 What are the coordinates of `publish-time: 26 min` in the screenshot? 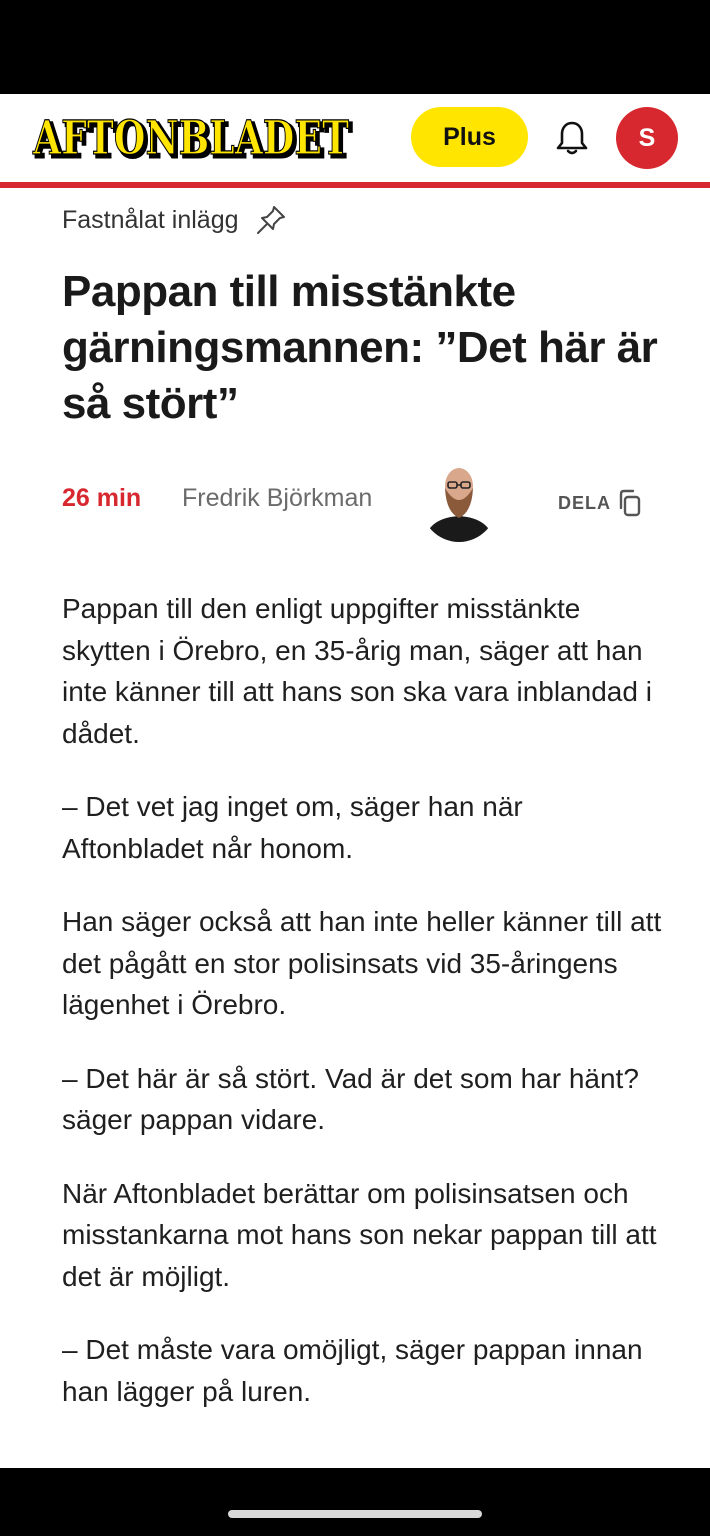 It's located at (102, 498).